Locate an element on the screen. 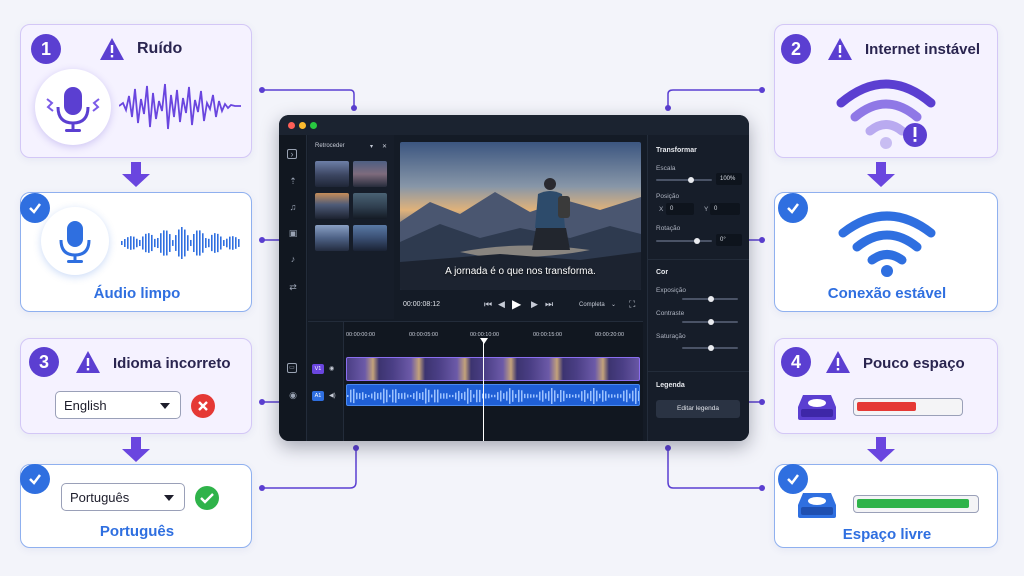  step-number-badge: 4 is located at coordinates (796, 362).